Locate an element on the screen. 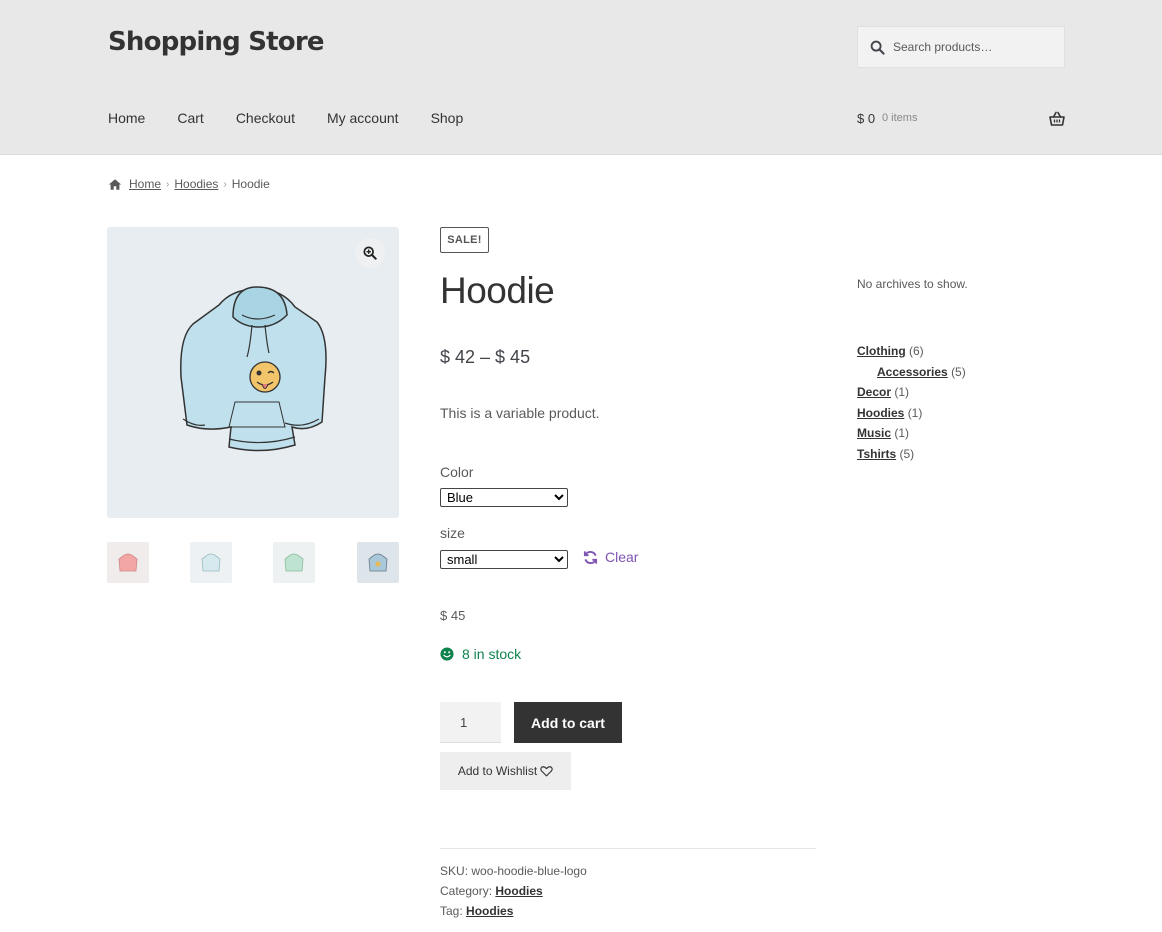  color-select: Blue is located at coordinates (504, 497).